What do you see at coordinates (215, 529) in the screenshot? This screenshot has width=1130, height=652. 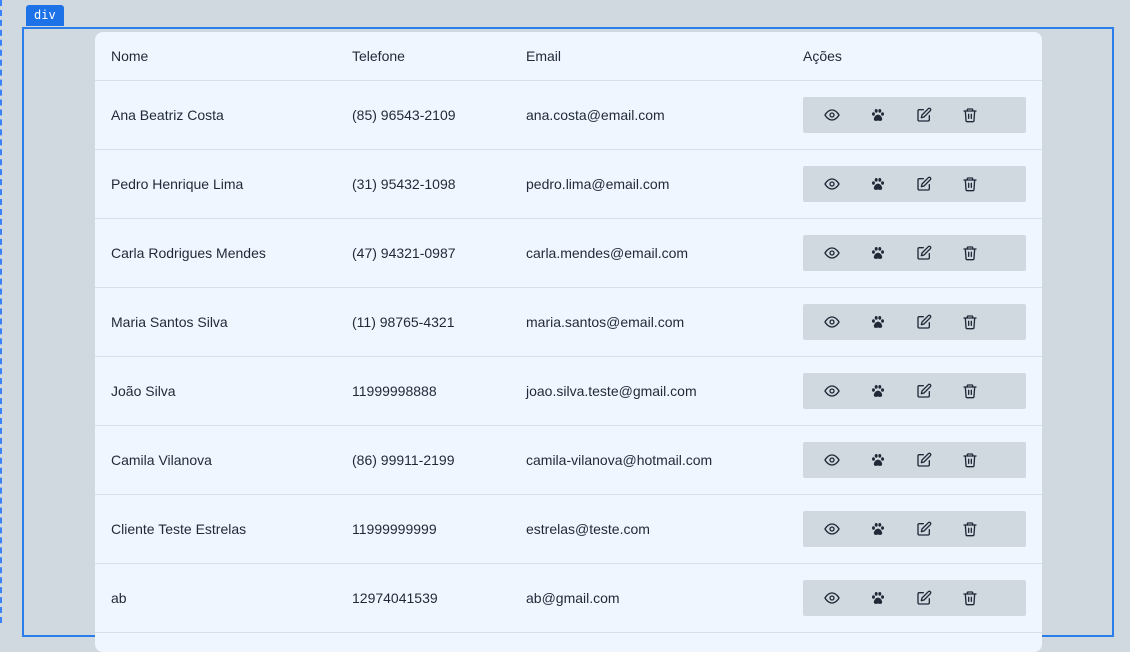 I see `cell-nome: Cliente Teste Estrelas` at bounding box center [215, 529].